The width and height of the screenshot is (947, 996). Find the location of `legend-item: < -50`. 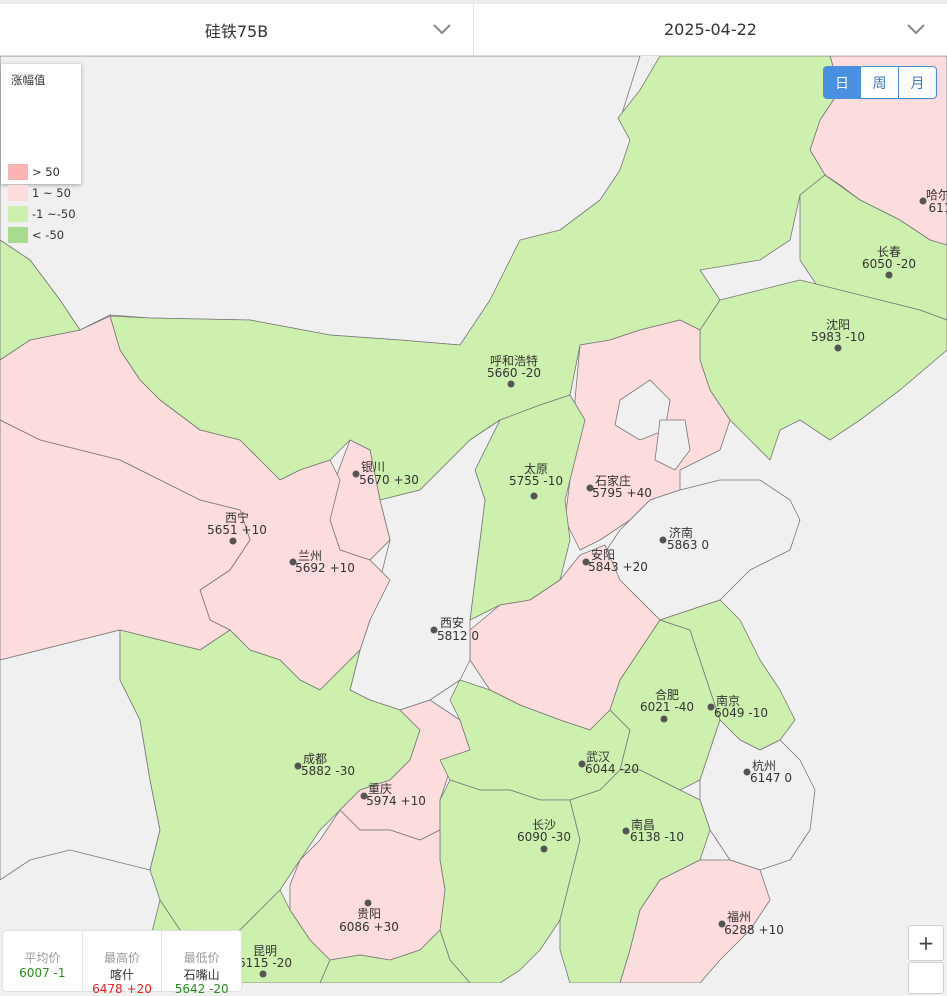

legend-item: < -50 is located at coordinates (36, 235).